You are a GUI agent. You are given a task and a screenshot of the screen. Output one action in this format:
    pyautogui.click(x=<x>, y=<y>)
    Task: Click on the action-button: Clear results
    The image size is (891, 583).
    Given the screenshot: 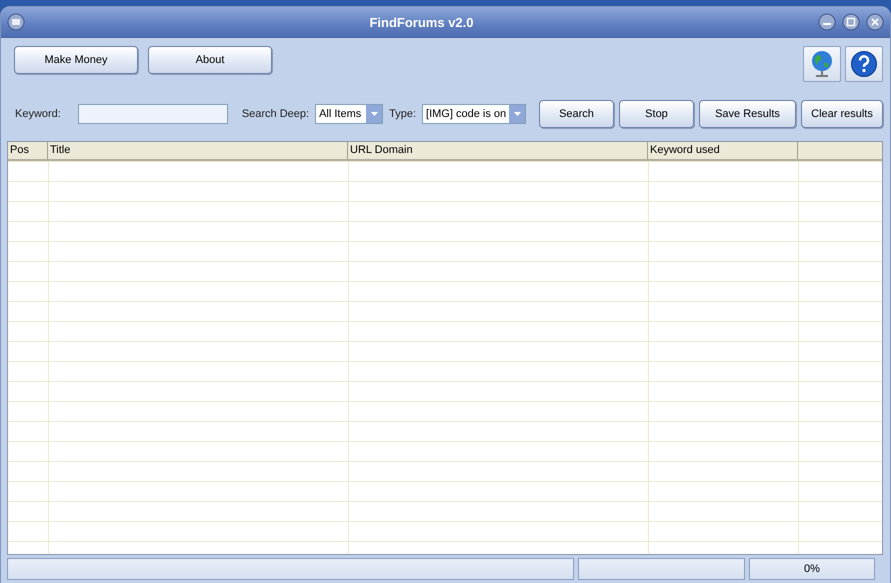 What is the action you would take?
    pyautogui.click(x=842, y=114)
    